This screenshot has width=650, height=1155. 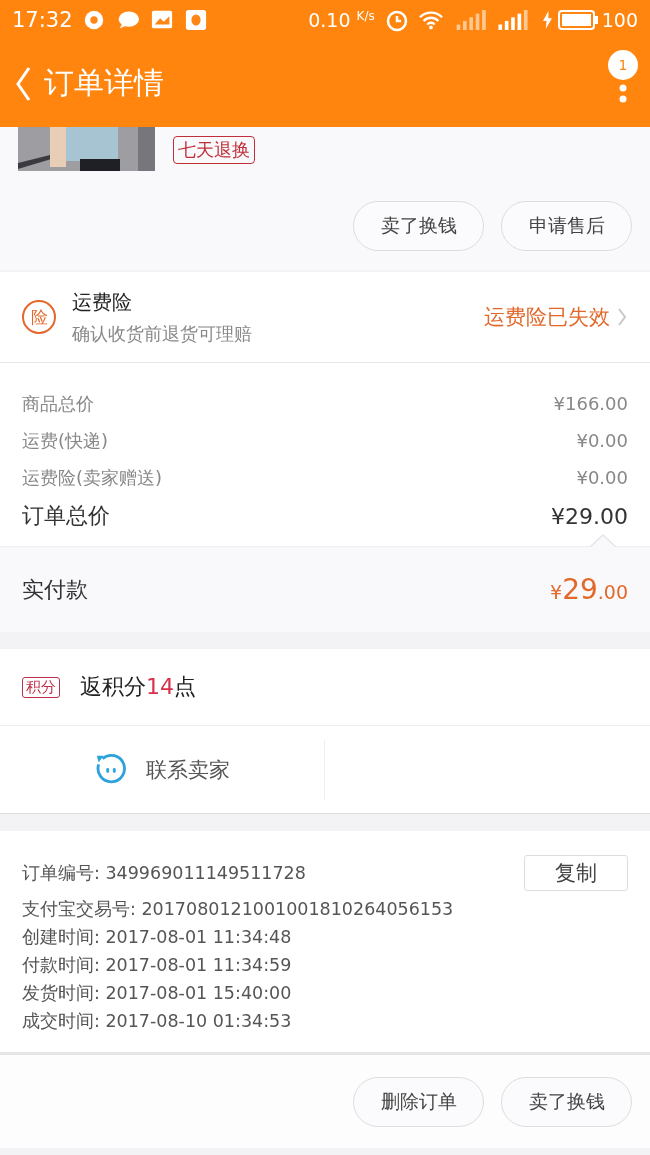 I want to click on insurance-subtitle: 确认收货前退货可理赔, so click(x=162, y=333).